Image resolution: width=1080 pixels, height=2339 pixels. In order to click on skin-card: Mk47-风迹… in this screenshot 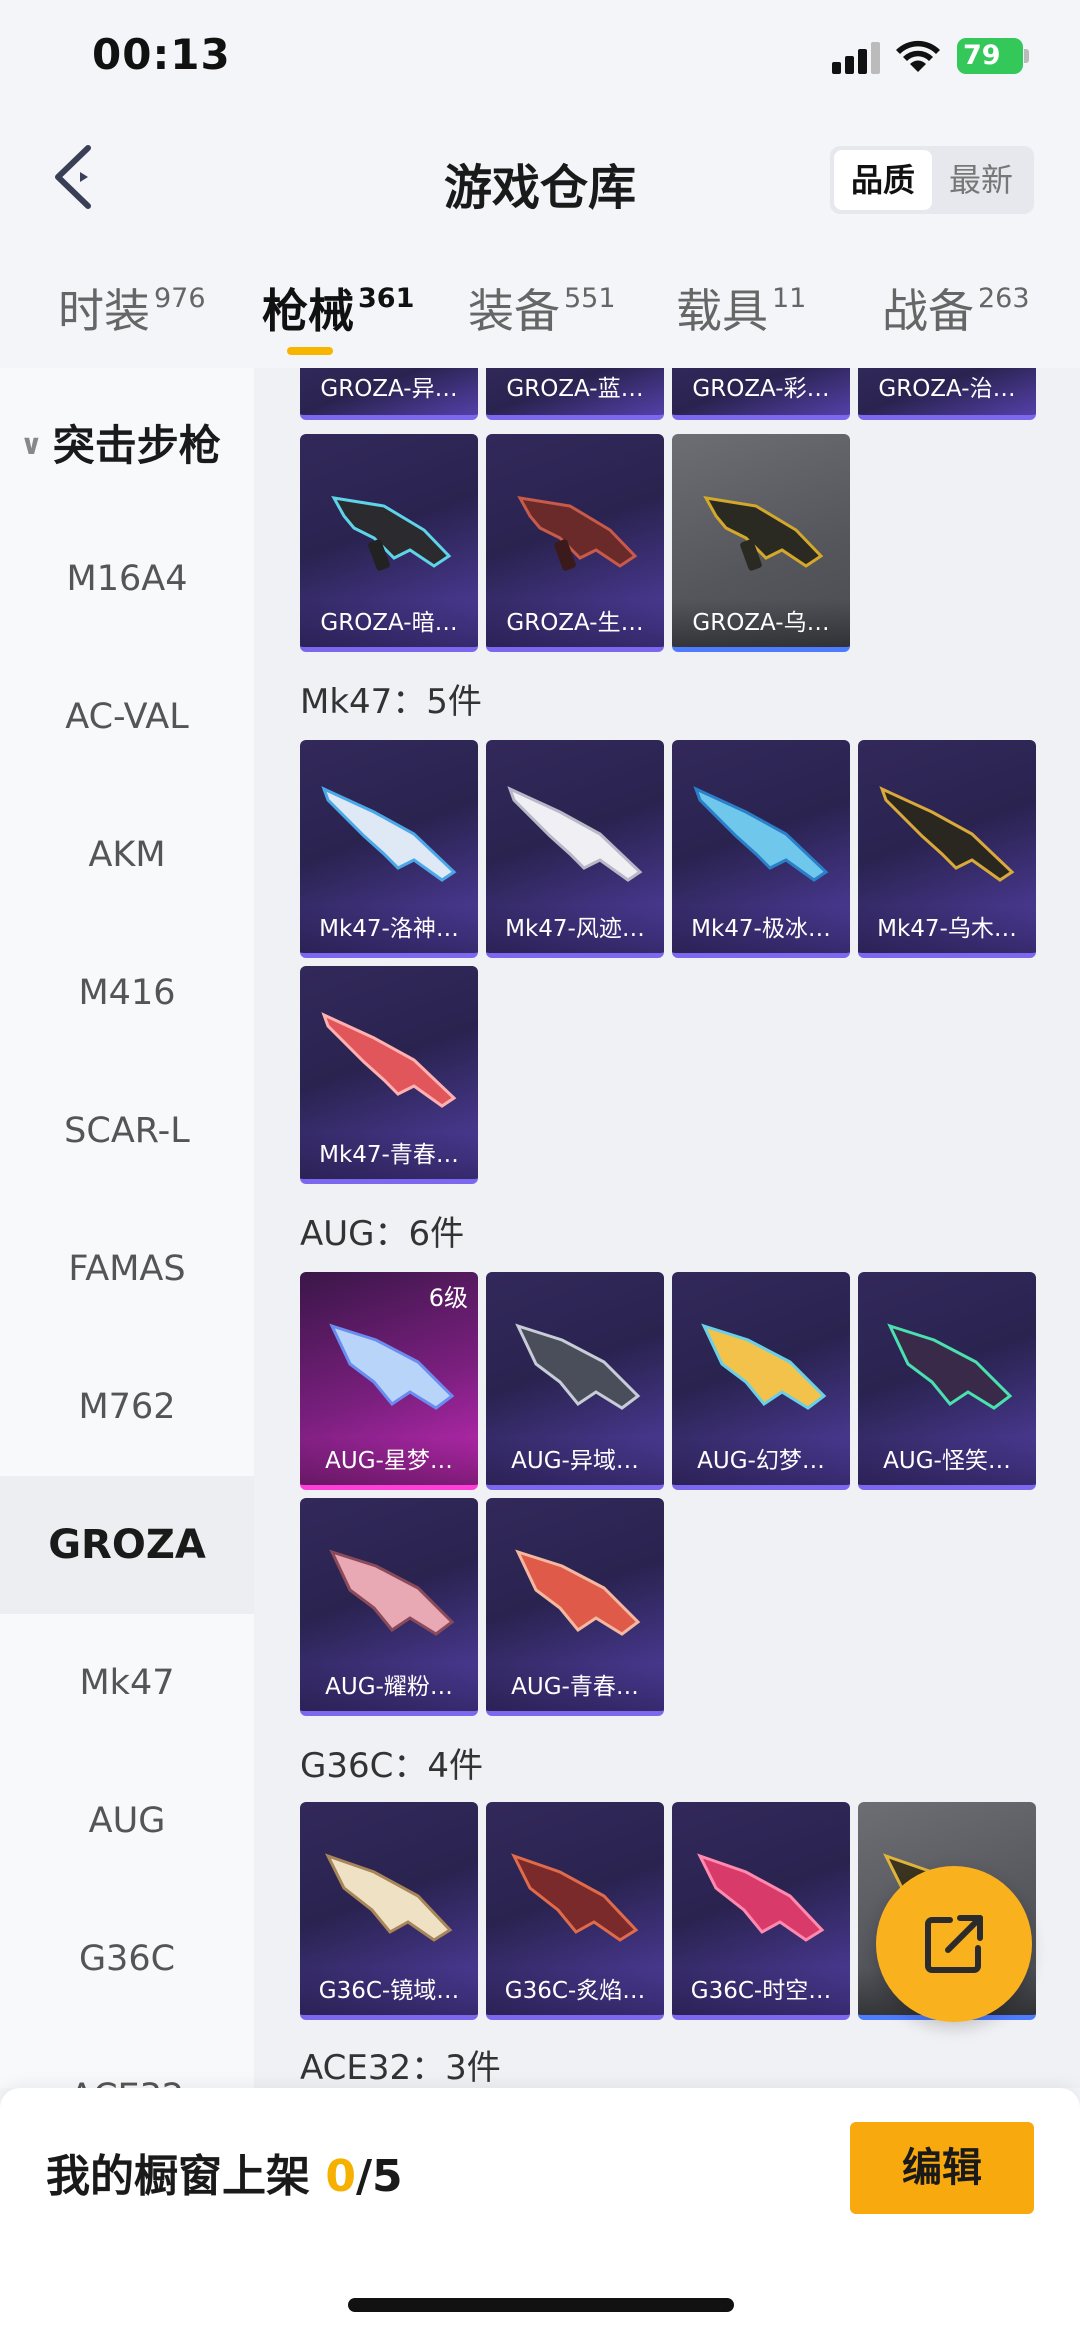, I will do `click(575, 849)`.